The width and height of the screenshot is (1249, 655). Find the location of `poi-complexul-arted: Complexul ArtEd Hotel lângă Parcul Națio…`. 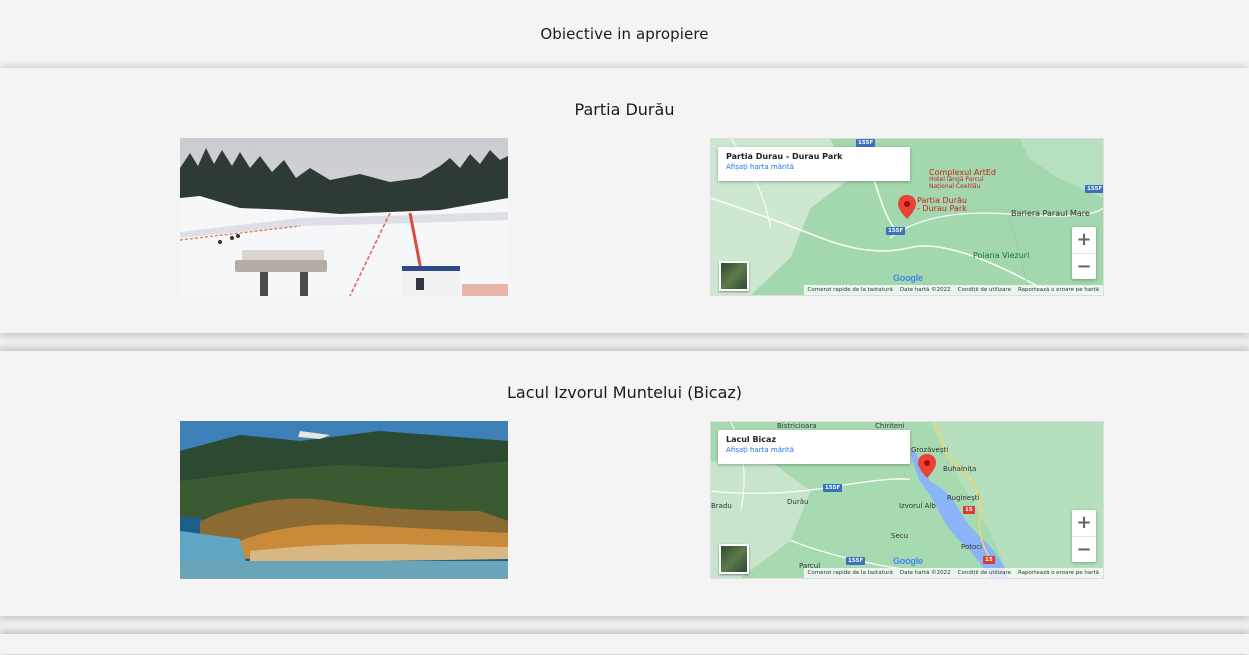

poi-complexul-arted: Complexul ArtEd Hotel lângă Parcul Națio… is located at coordinates (964, 179).